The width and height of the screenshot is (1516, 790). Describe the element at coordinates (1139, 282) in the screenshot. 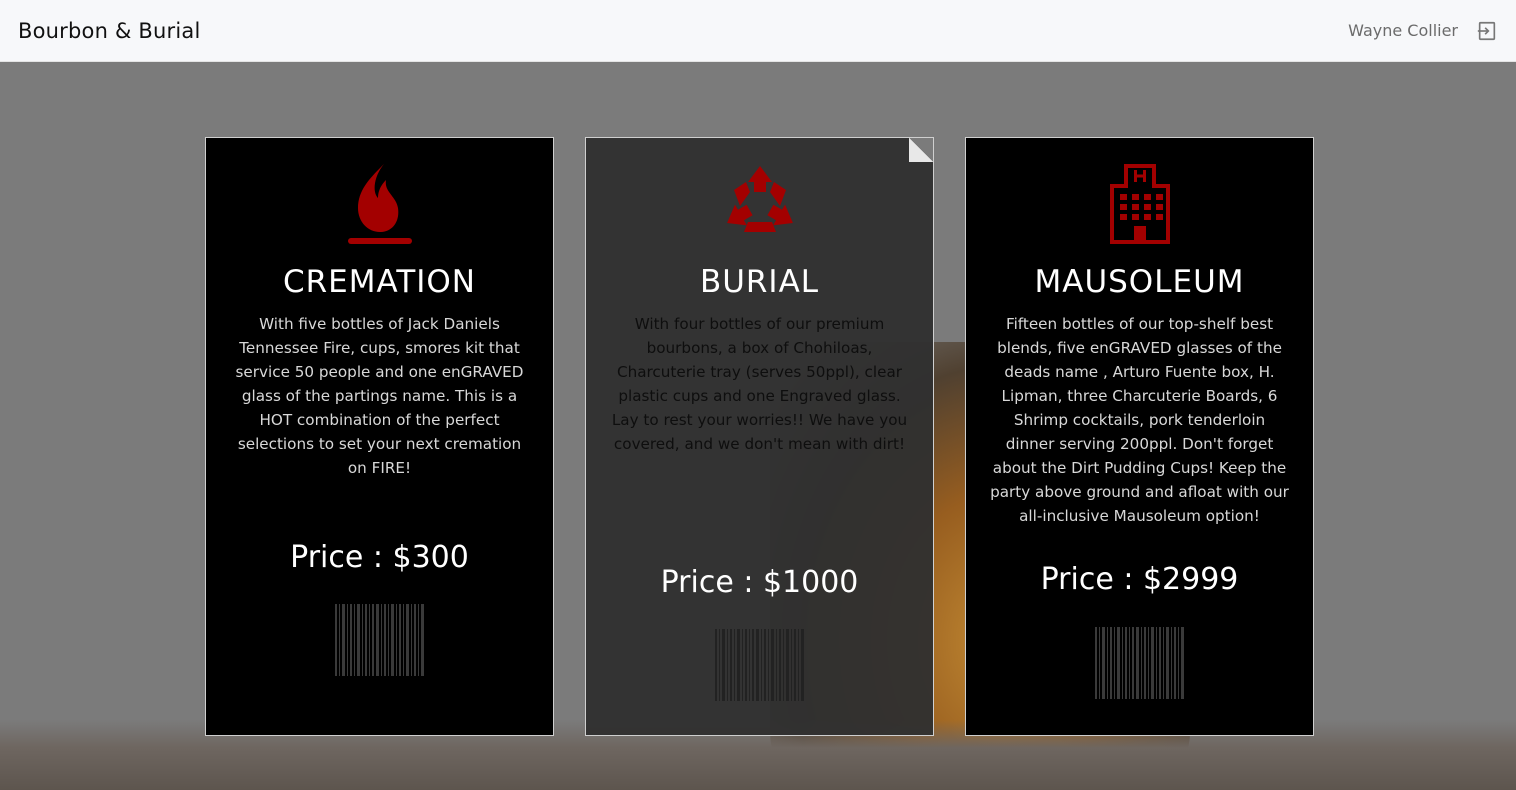

I see `card-title: MAUSOLEUM` at that location.